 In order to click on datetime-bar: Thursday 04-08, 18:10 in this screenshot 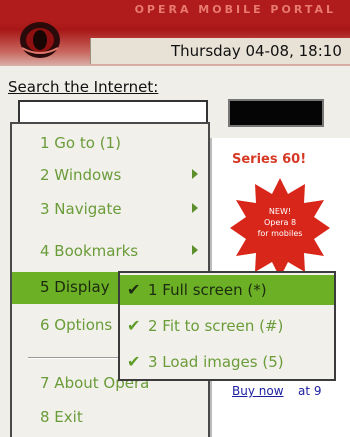, I will do `click(220, 51)`.